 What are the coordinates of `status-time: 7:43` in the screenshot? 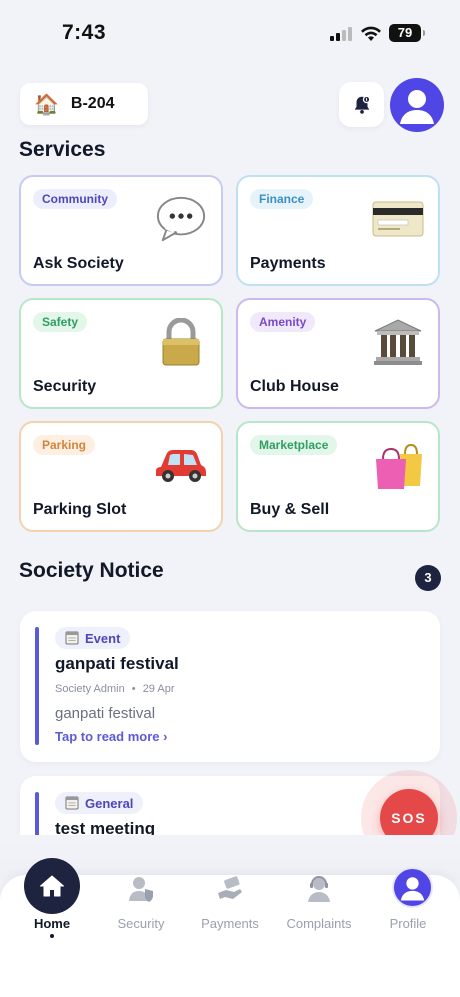 It's located at (84, 32).